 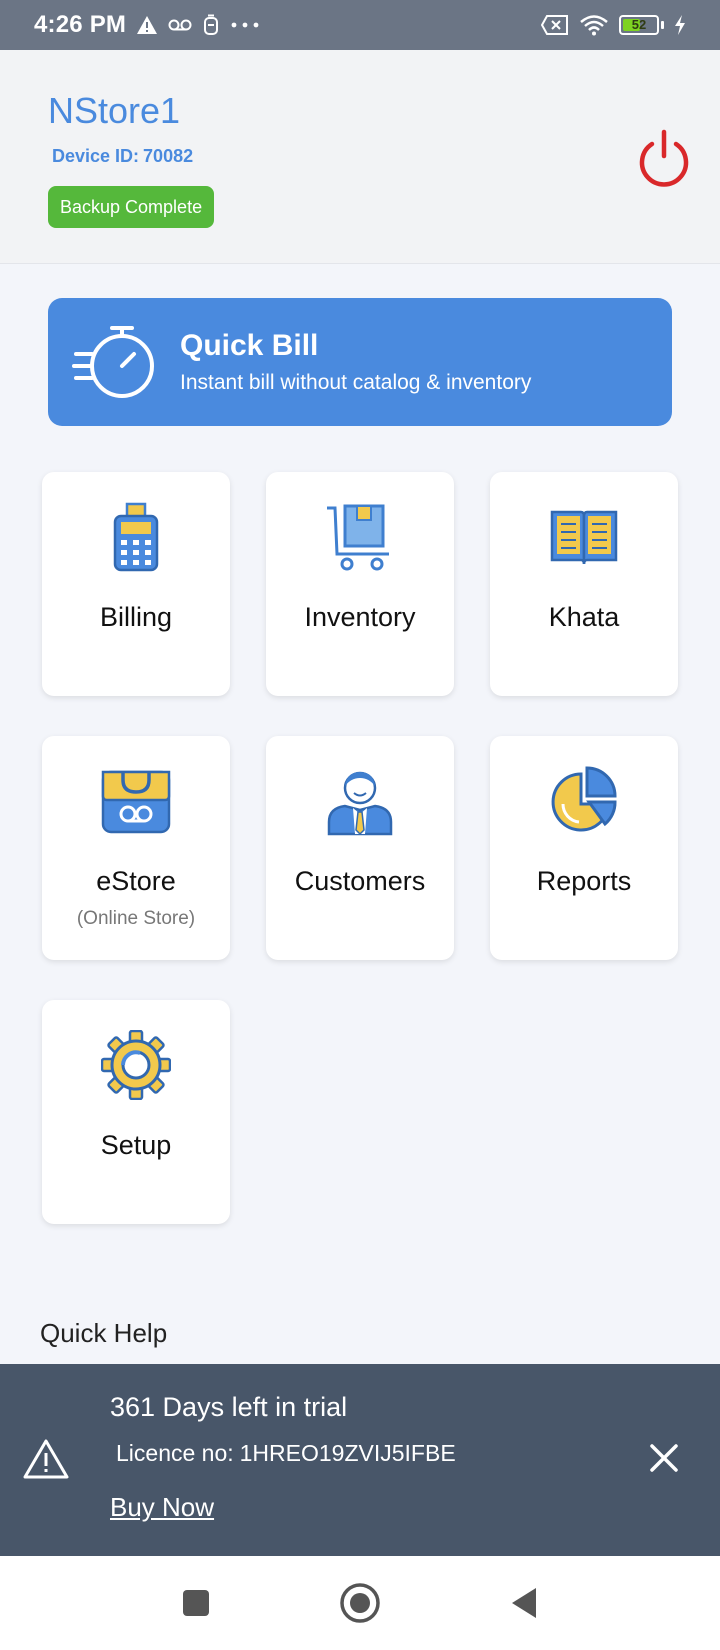 What do you see at coordinates (104, 1333) in the screenshot?
I see `quick-help-heading: Quick Help` at bounding box center [104, 1333].